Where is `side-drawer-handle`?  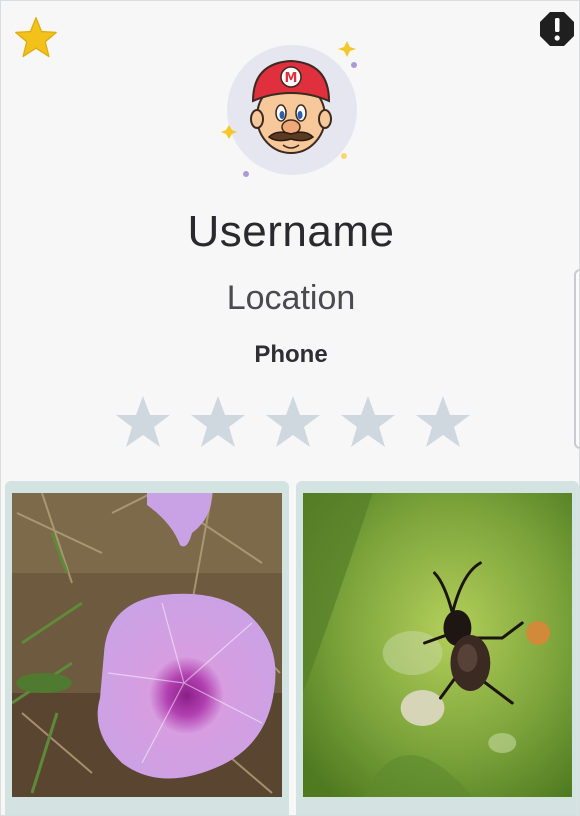
side-drawer-handle is located at coordinates (576, 359).